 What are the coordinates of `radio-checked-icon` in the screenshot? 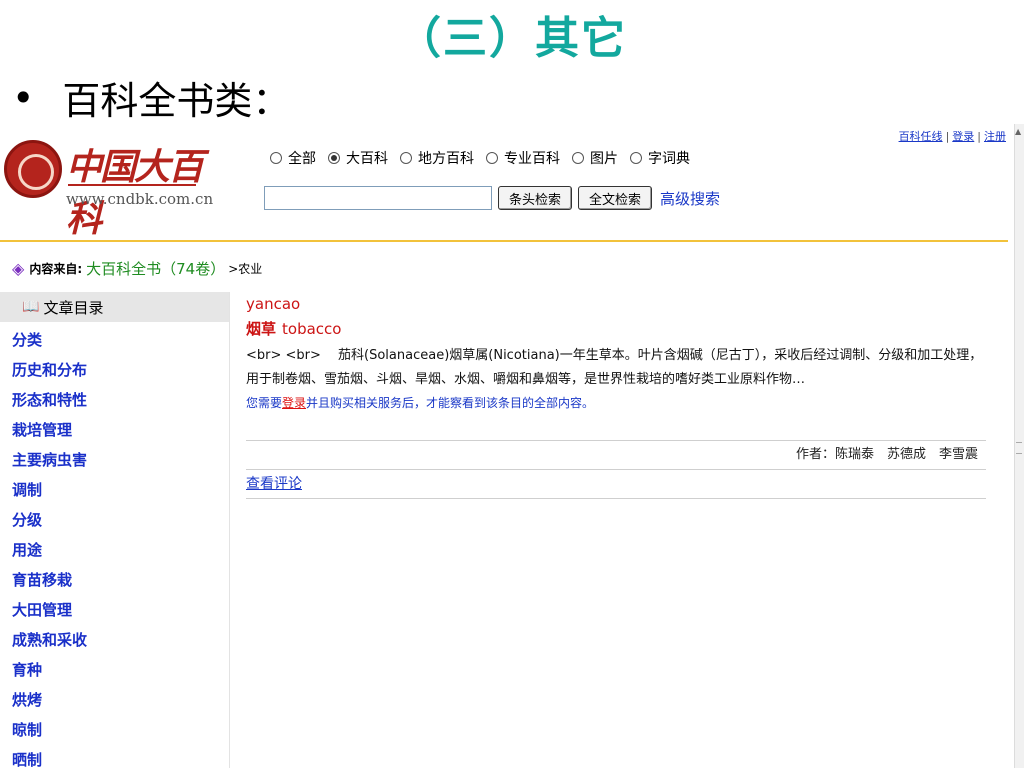 It's located at (334, 158).